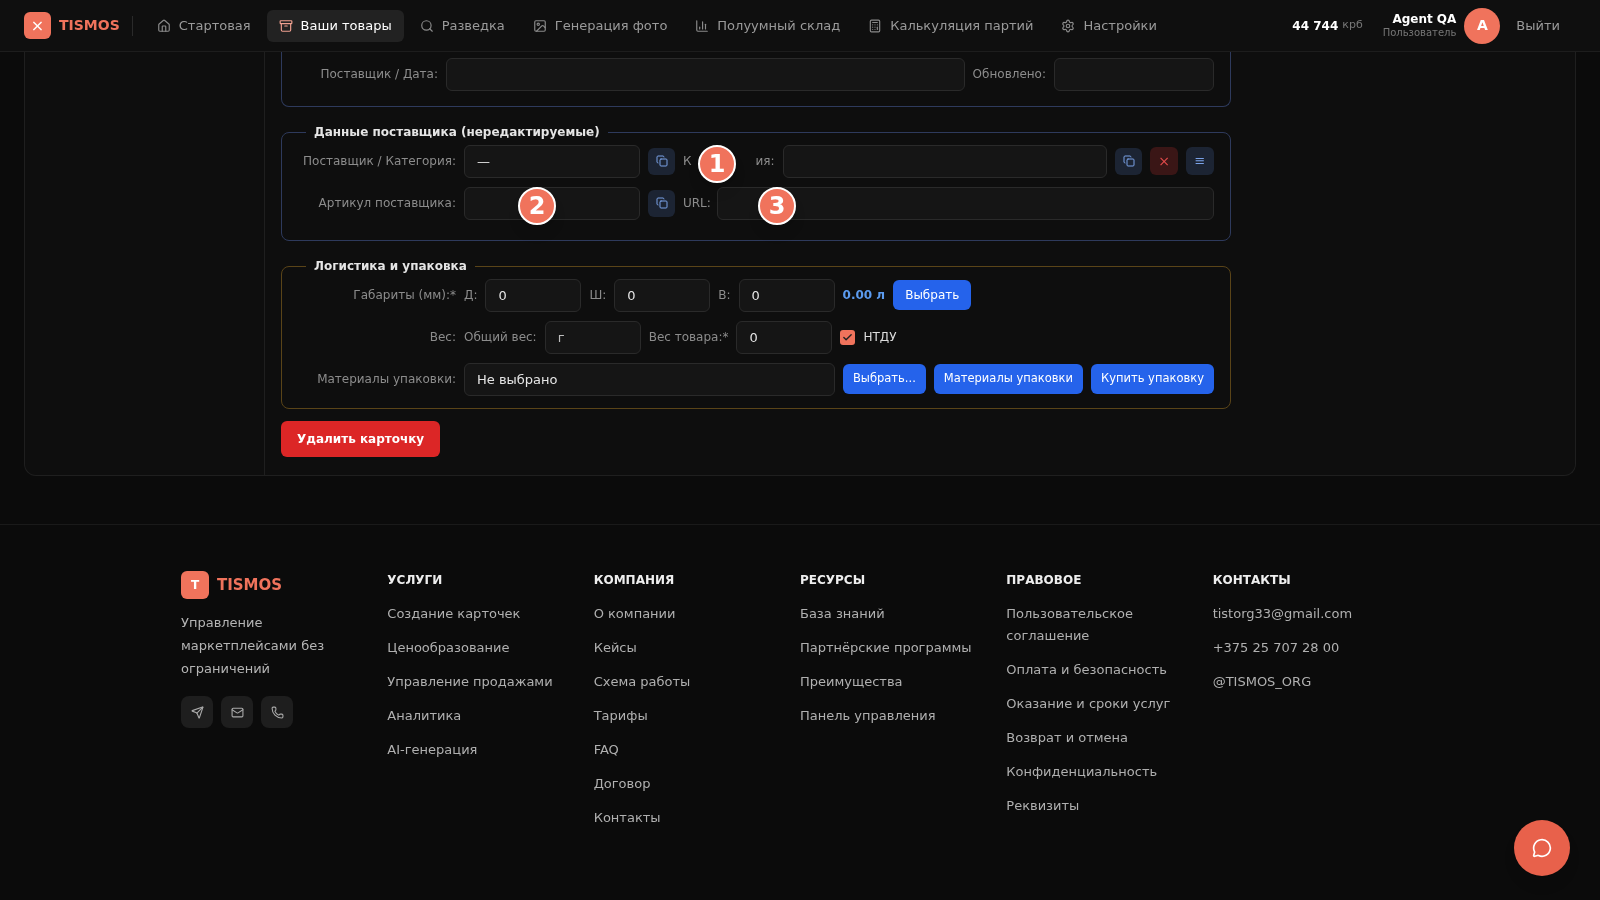  What do you see at coordinates (1424, 19) in the screenshot?
I see `user-name: Agent QA` at bounding box center [1424, 19].